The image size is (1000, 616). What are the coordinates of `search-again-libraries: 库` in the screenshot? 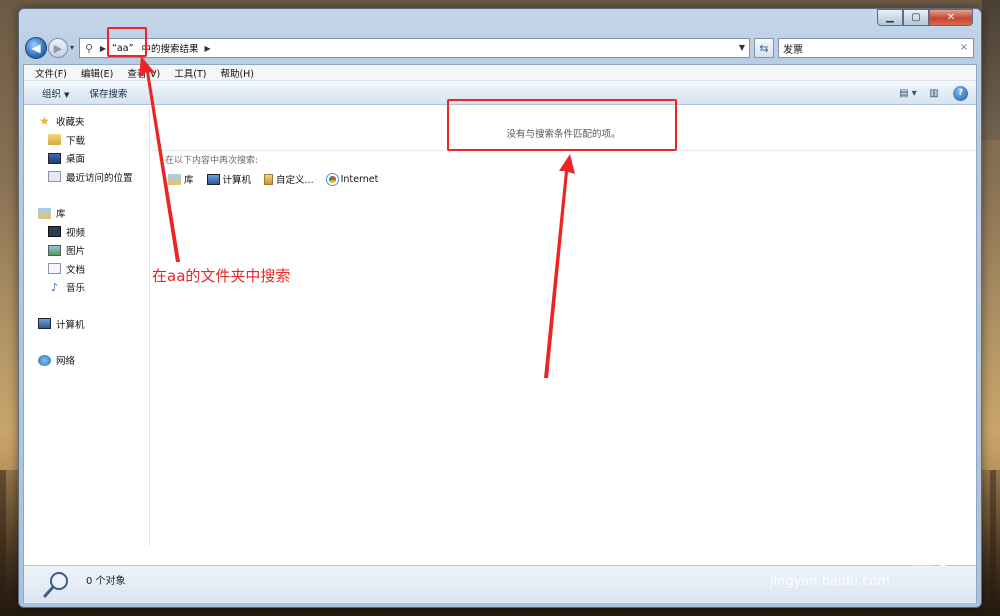 It's located at (181, 179).